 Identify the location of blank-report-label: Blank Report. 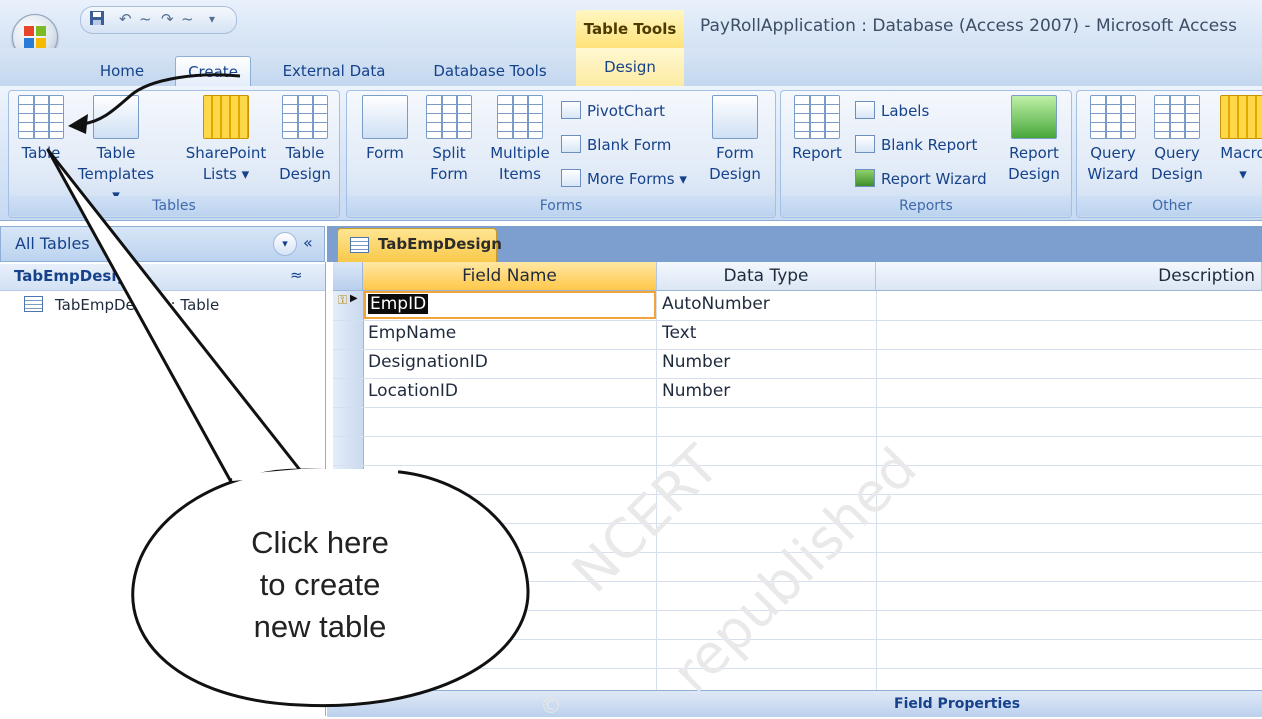
(929, 145).